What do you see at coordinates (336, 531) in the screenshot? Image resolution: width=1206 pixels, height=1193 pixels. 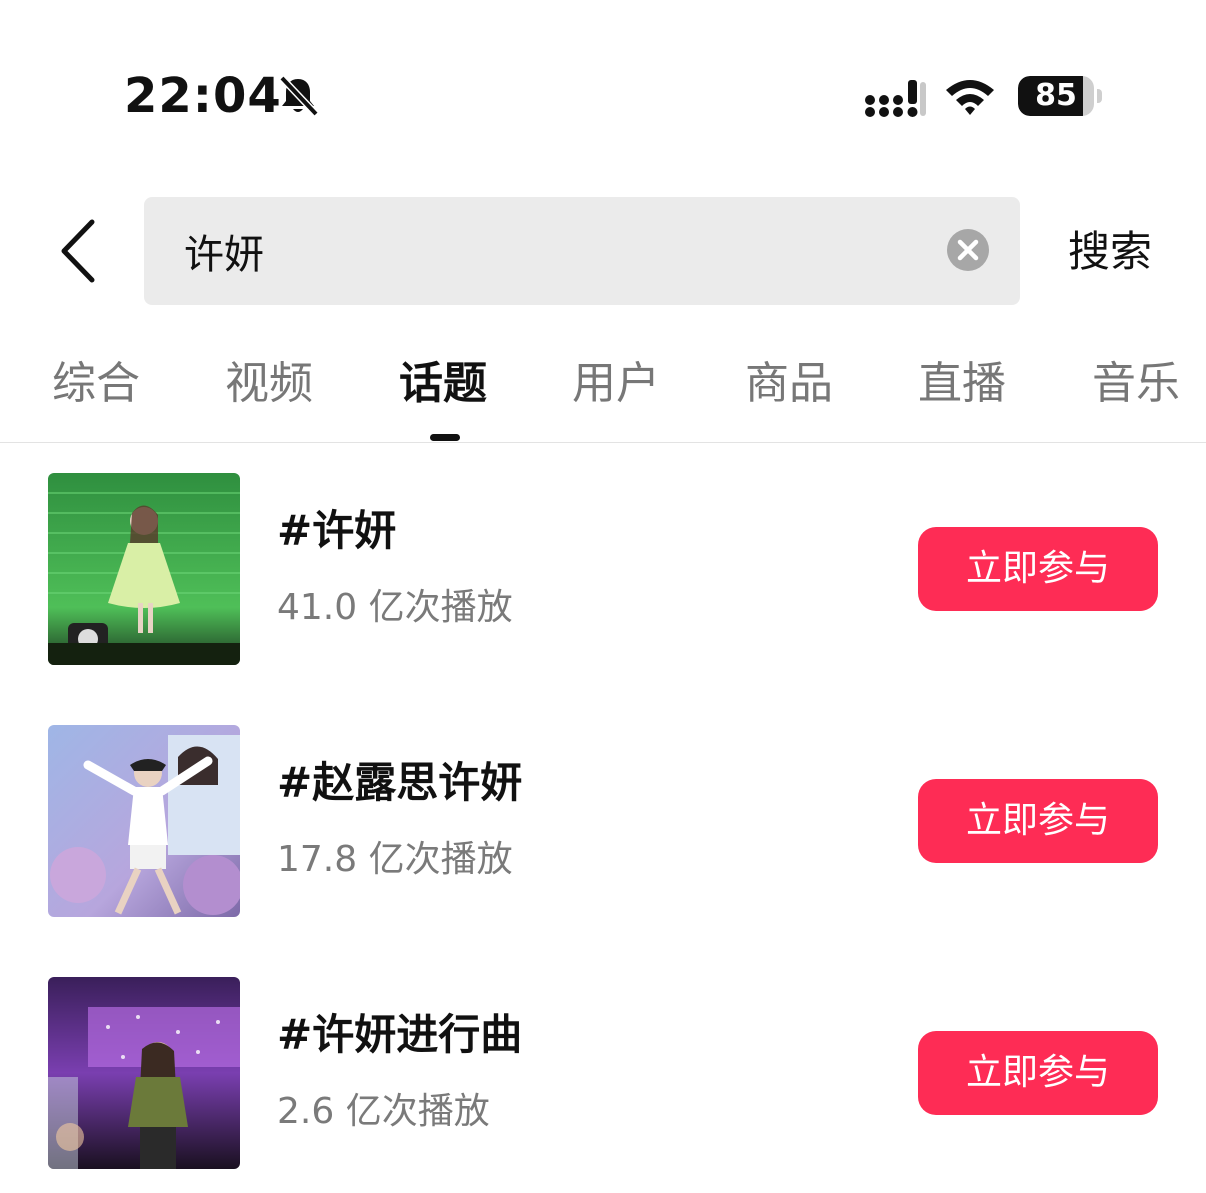 I see `topic-title: #许妍` at bounding box center [336, 531].